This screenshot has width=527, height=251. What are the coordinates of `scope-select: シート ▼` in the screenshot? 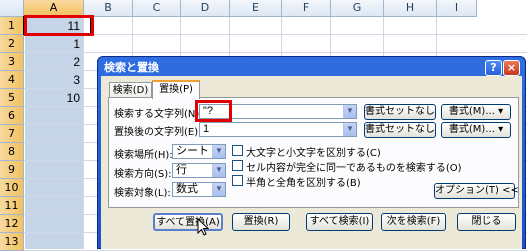 It's located at (199, 151).